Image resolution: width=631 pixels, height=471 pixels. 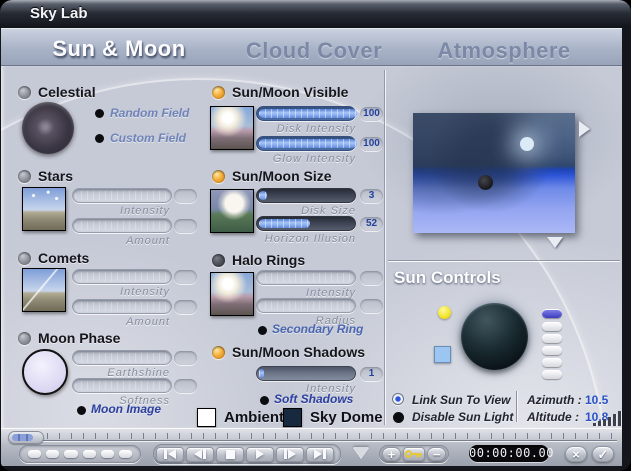 What do you see at coordinates (44, 290) in the screenshot?
I see `comets-preview-thumbnail` at bounding box center [44, 290].